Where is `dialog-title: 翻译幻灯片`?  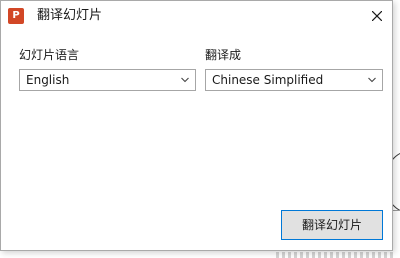 dialog-title: 翻译幻灯片 is located at coordinates (70, 15).